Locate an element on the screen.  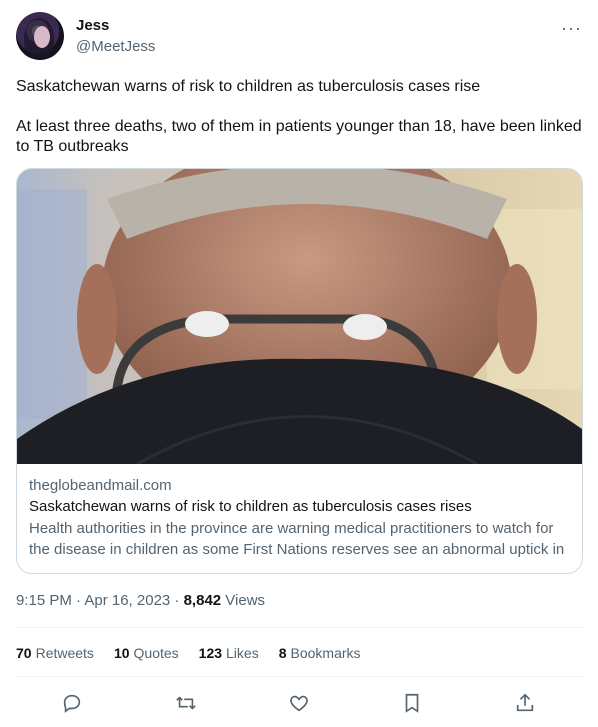
like-button is located at coordinates (299, 703).